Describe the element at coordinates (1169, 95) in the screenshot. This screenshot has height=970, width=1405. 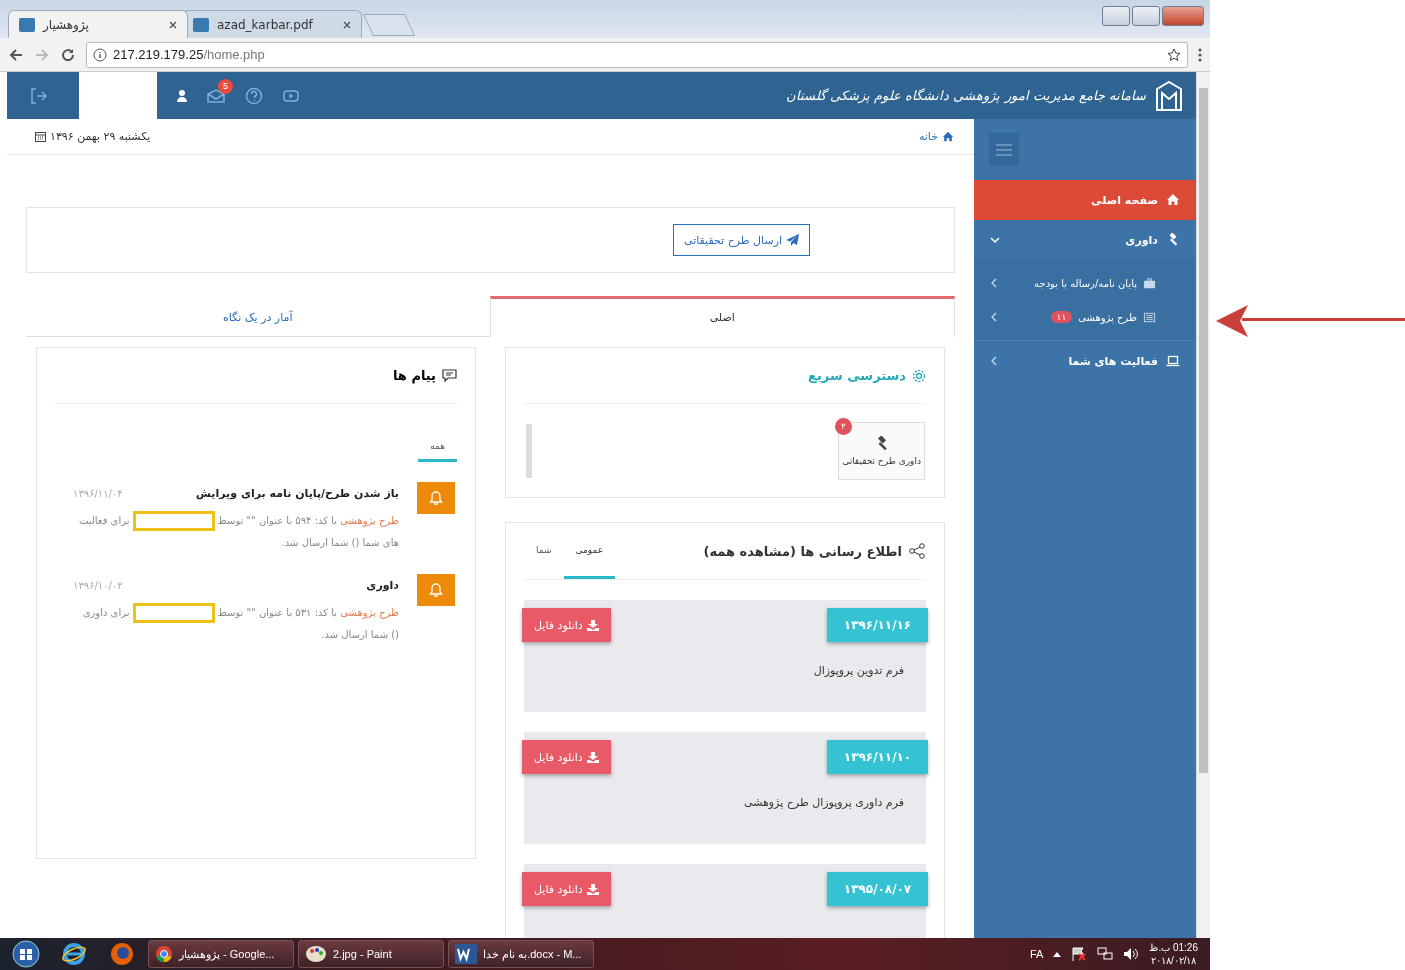
I see `university-logo-icon` at that location.